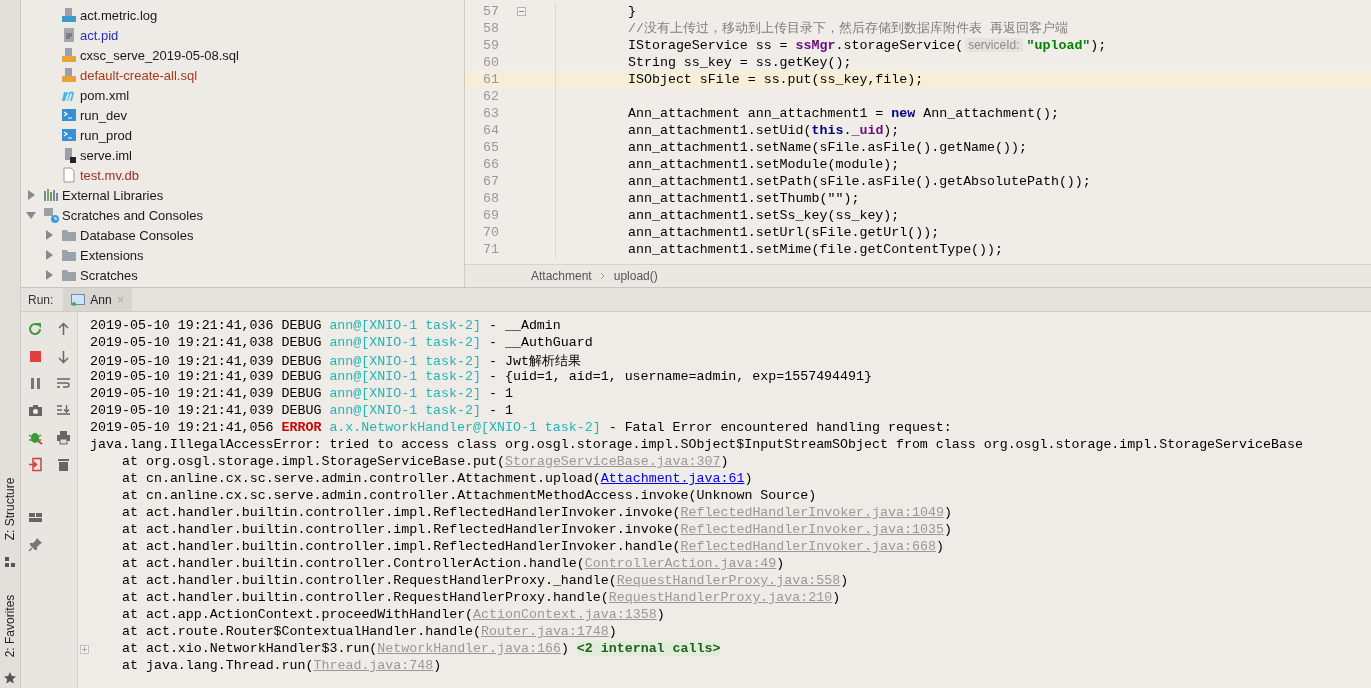  Describe the element at coordinates (41, 300) in the screenshot. I see `run-label: Run:` at that location.